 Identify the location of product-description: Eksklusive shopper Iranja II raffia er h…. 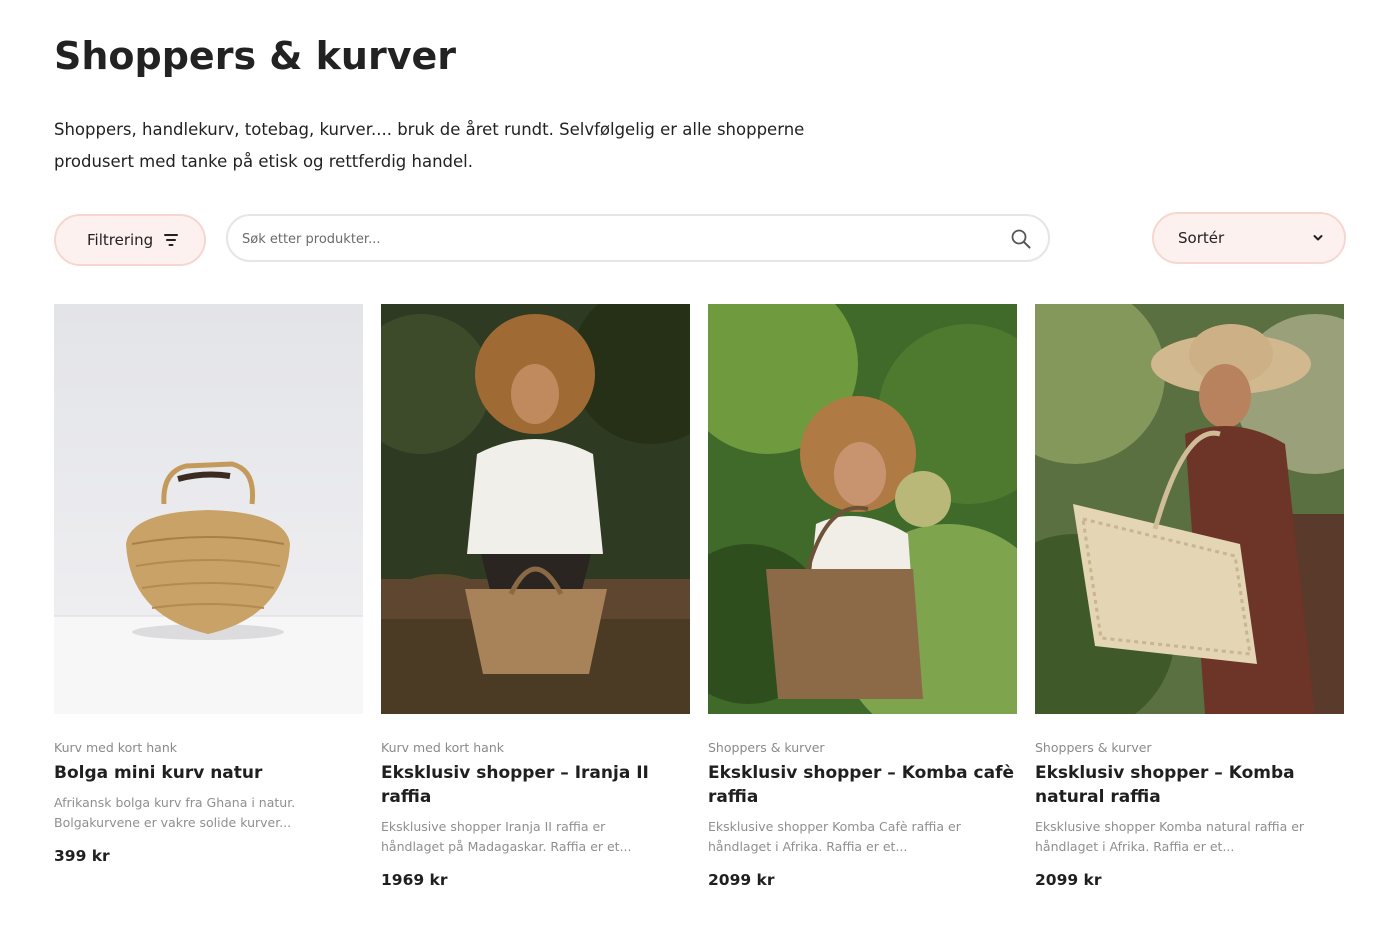
(506, 836).